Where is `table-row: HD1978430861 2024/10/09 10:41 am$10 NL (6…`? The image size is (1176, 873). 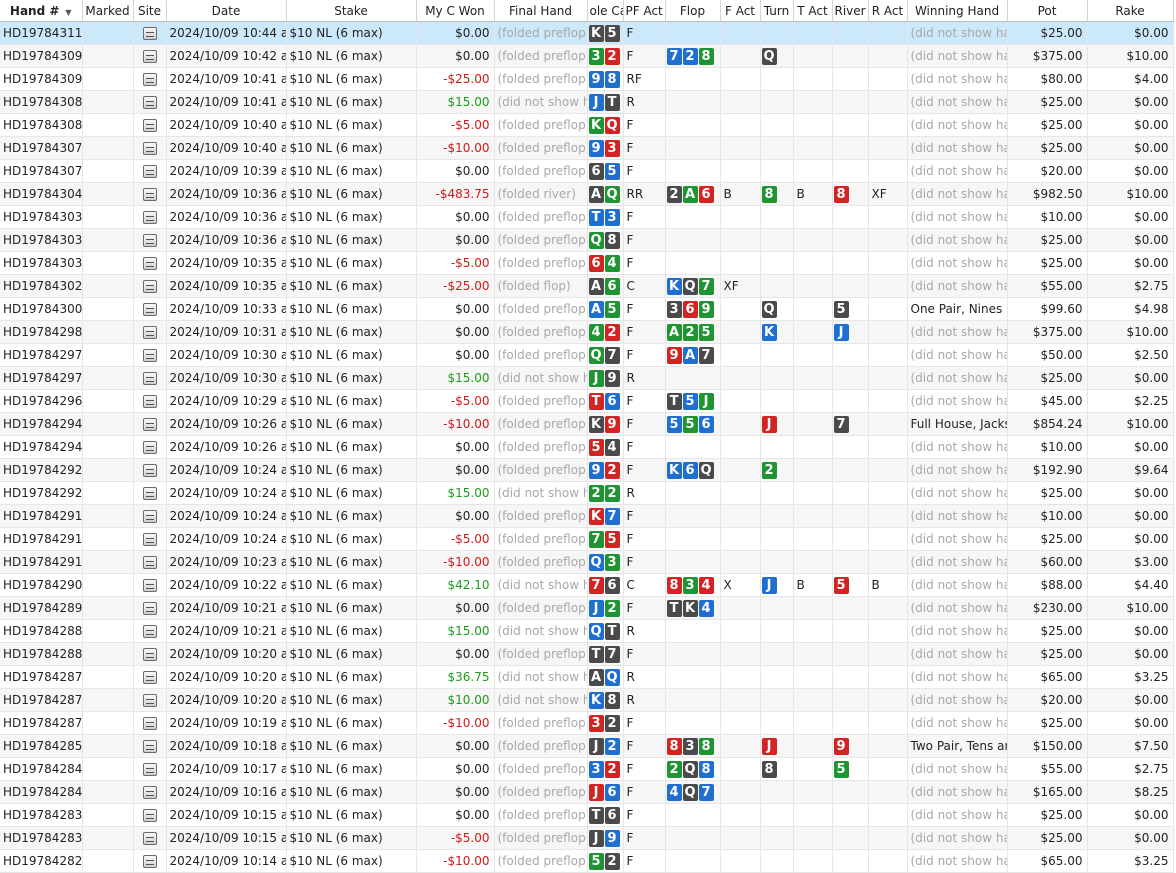
table-row: HD1978430861 2024/10/09 10:41 am$10 NL (6… is located at coordinates (587, 102).